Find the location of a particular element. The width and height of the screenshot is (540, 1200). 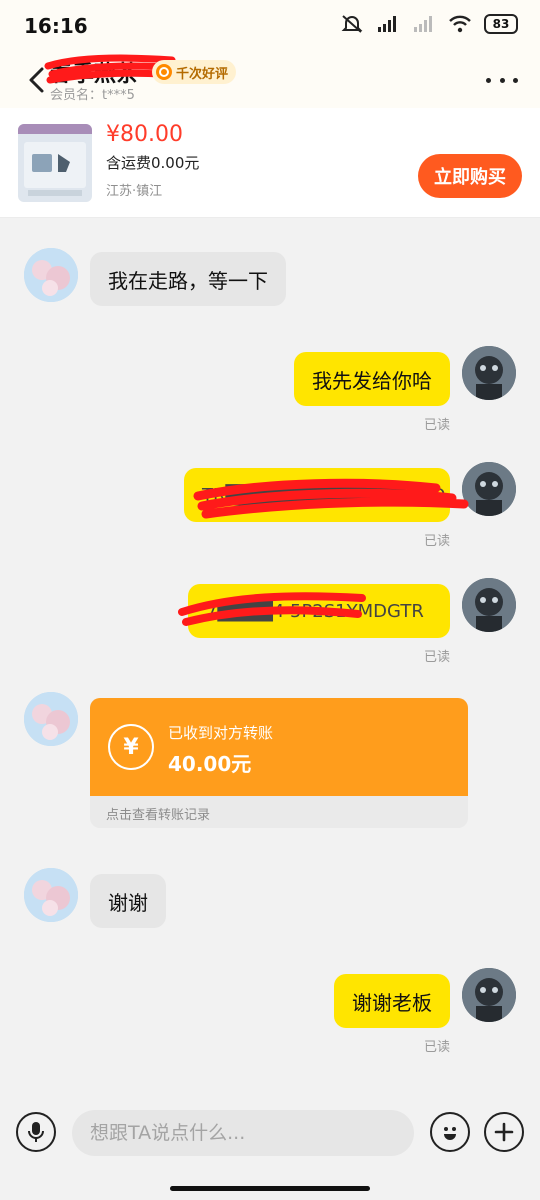

product-shipping: 含运费0.00元 is located at coordinates (153, 163).